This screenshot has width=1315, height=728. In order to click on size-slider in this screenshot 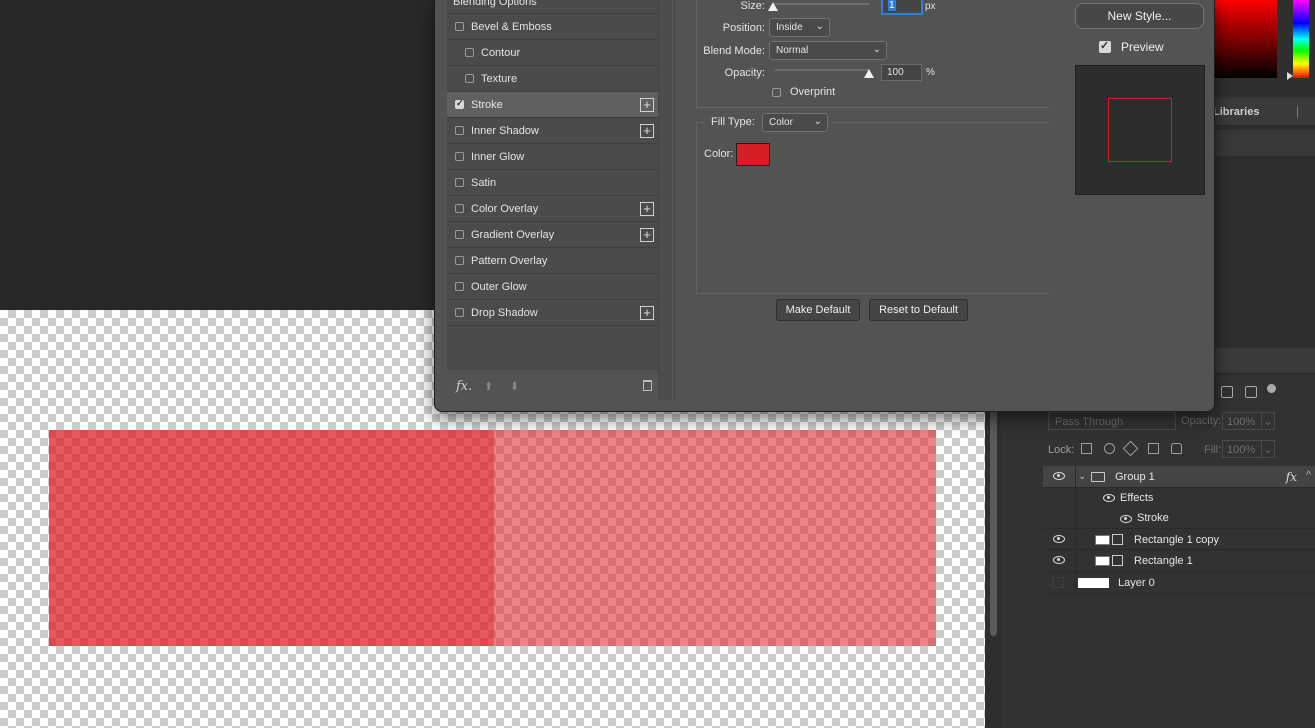, I will do `click(822, 4)`.